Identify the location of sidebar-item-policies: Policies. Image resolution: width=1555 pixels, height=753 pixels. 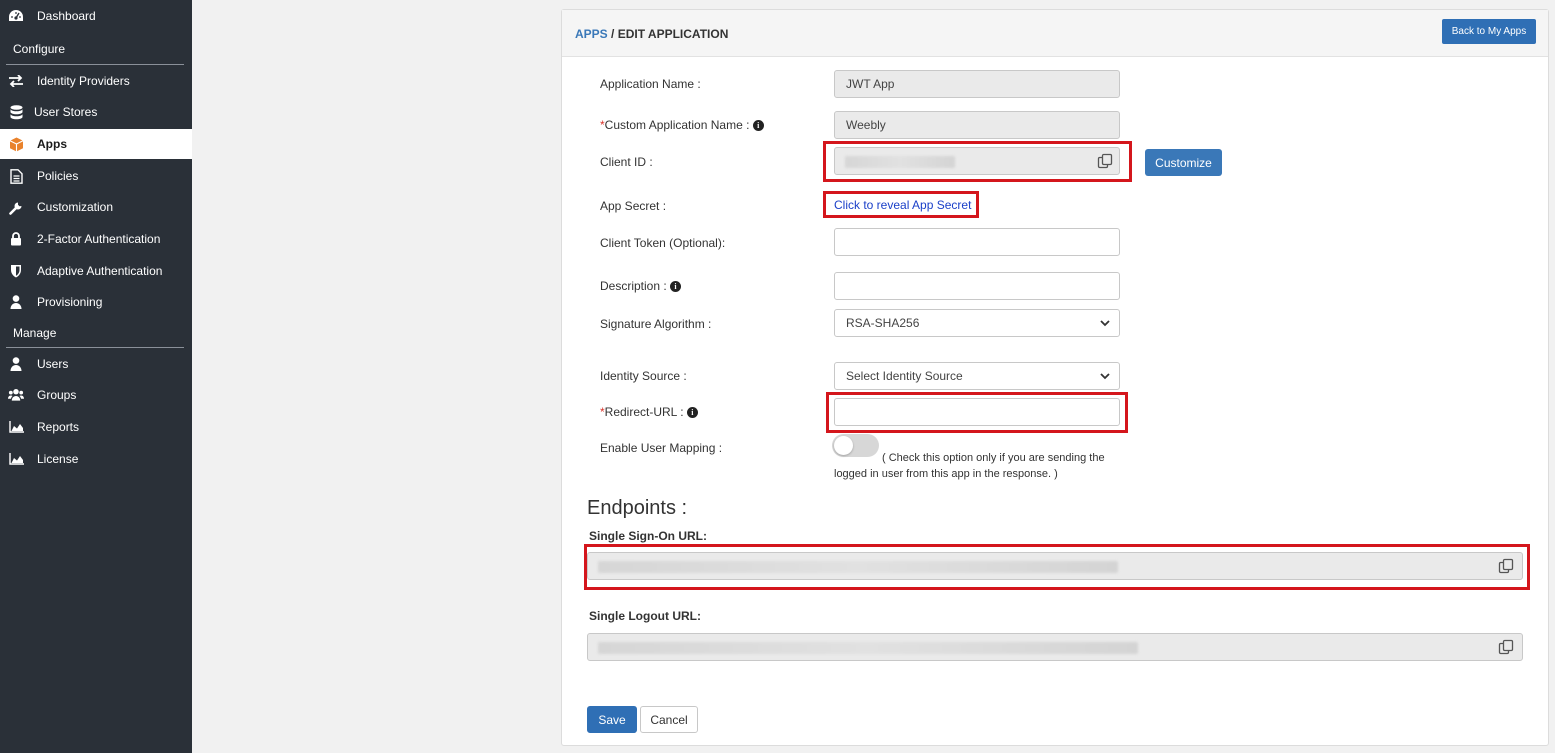
(96, 176).